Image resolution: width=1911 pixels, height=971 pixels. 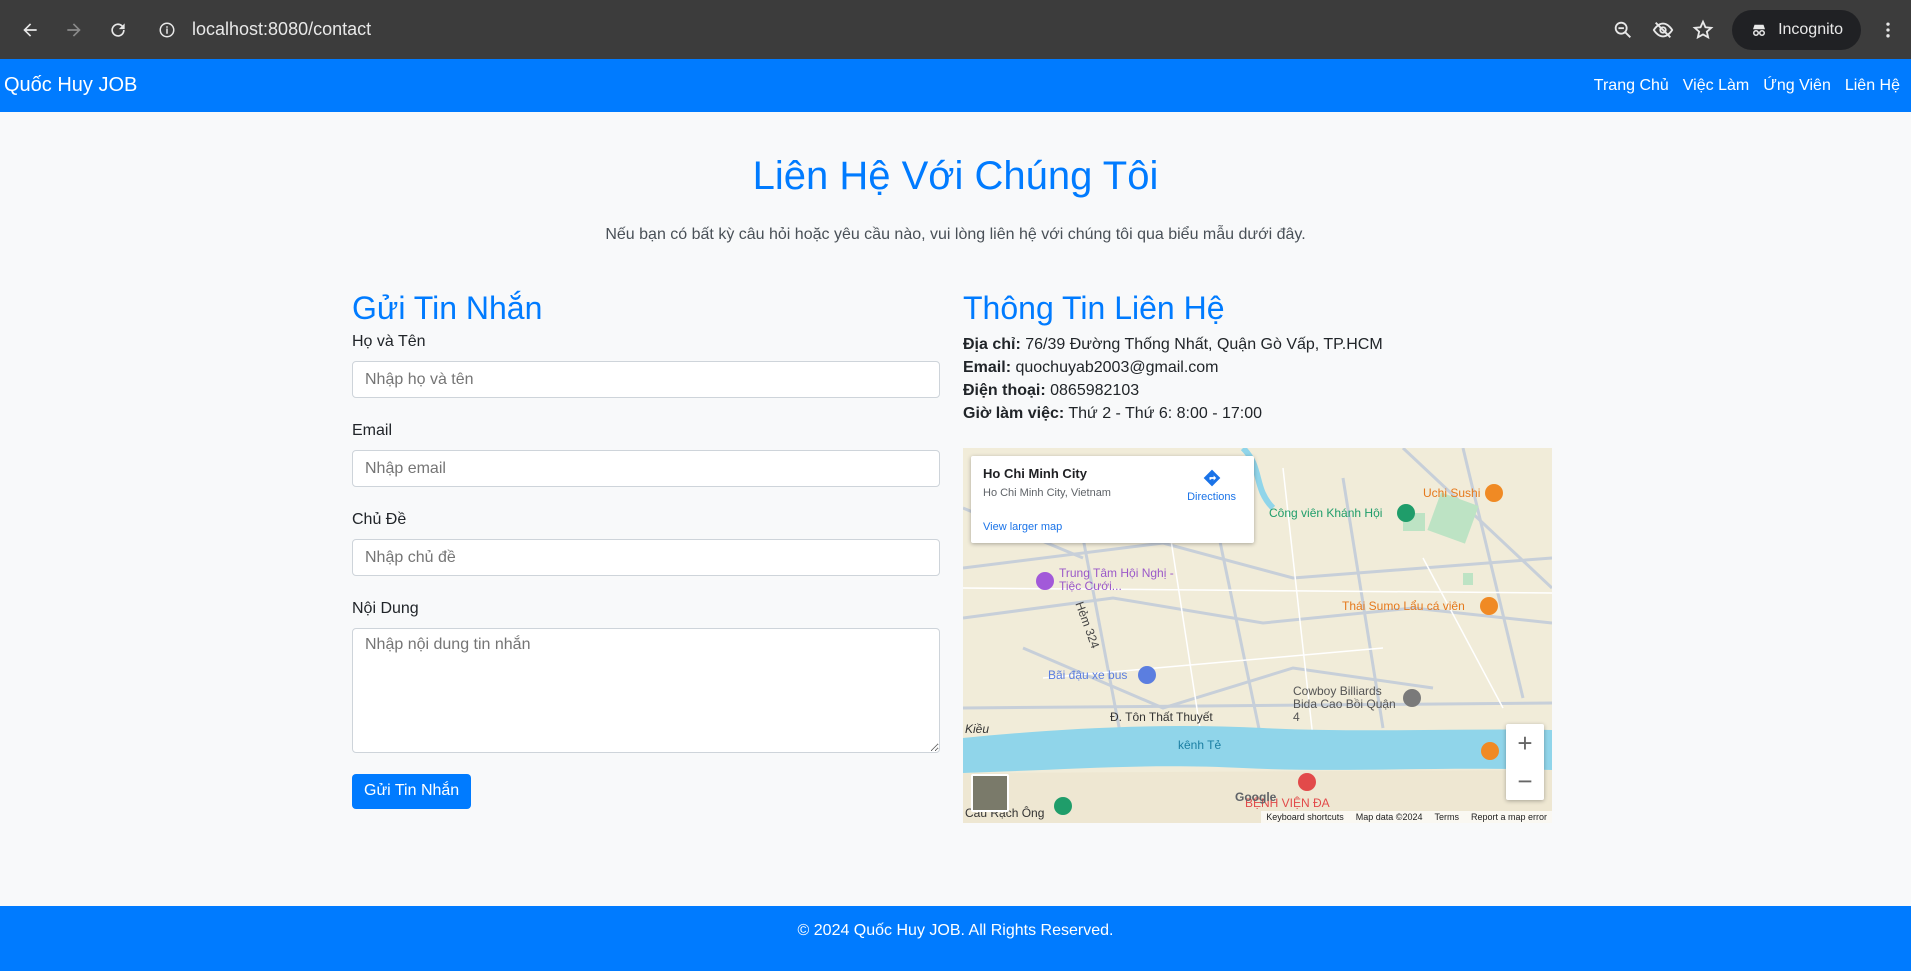 I want to click on subject-label: Chủ Đề, so click(x=379, y=519).